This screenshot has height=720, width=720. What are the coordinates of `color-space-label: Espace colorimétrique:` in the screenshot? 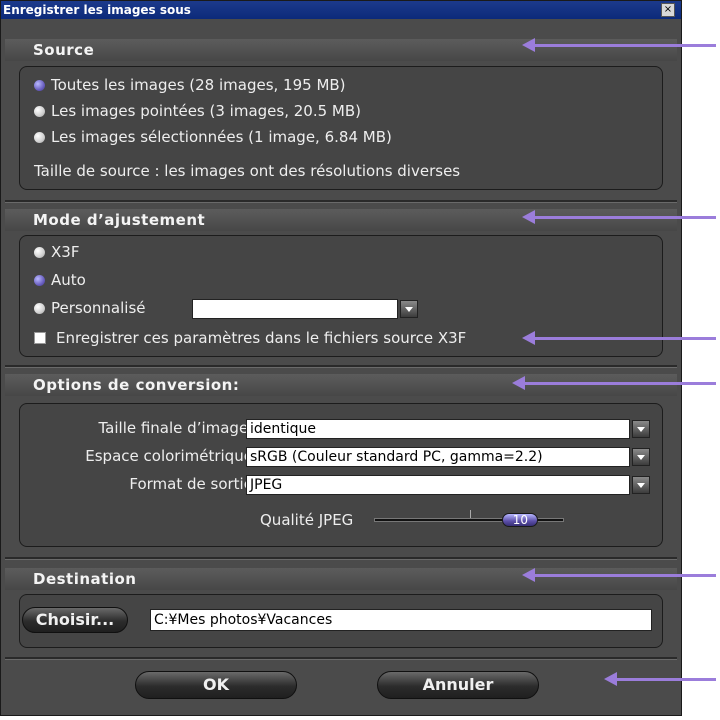 It's located at (171, 456).